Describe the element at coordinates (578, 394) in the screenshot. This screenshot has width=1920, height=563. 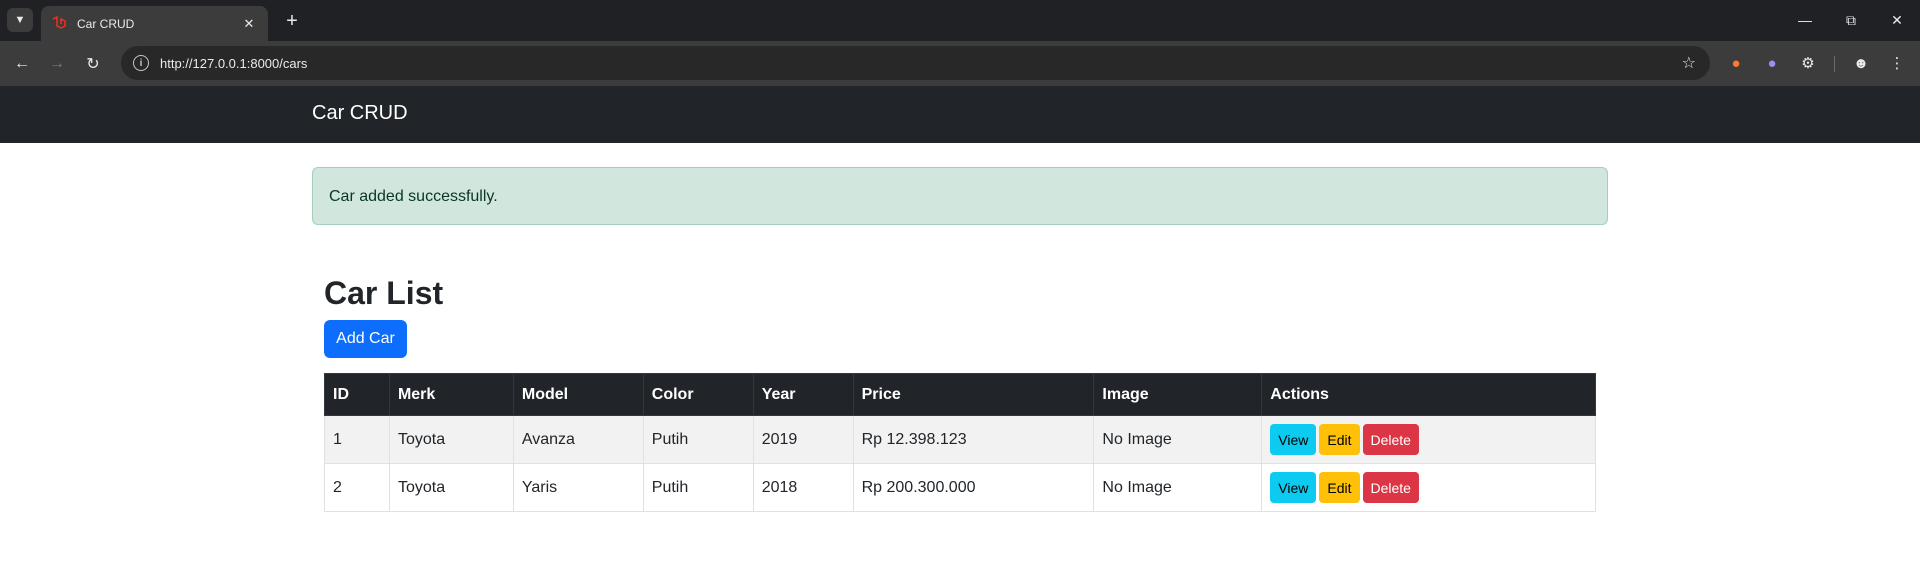
I see `column-header-model: Model` at that location.